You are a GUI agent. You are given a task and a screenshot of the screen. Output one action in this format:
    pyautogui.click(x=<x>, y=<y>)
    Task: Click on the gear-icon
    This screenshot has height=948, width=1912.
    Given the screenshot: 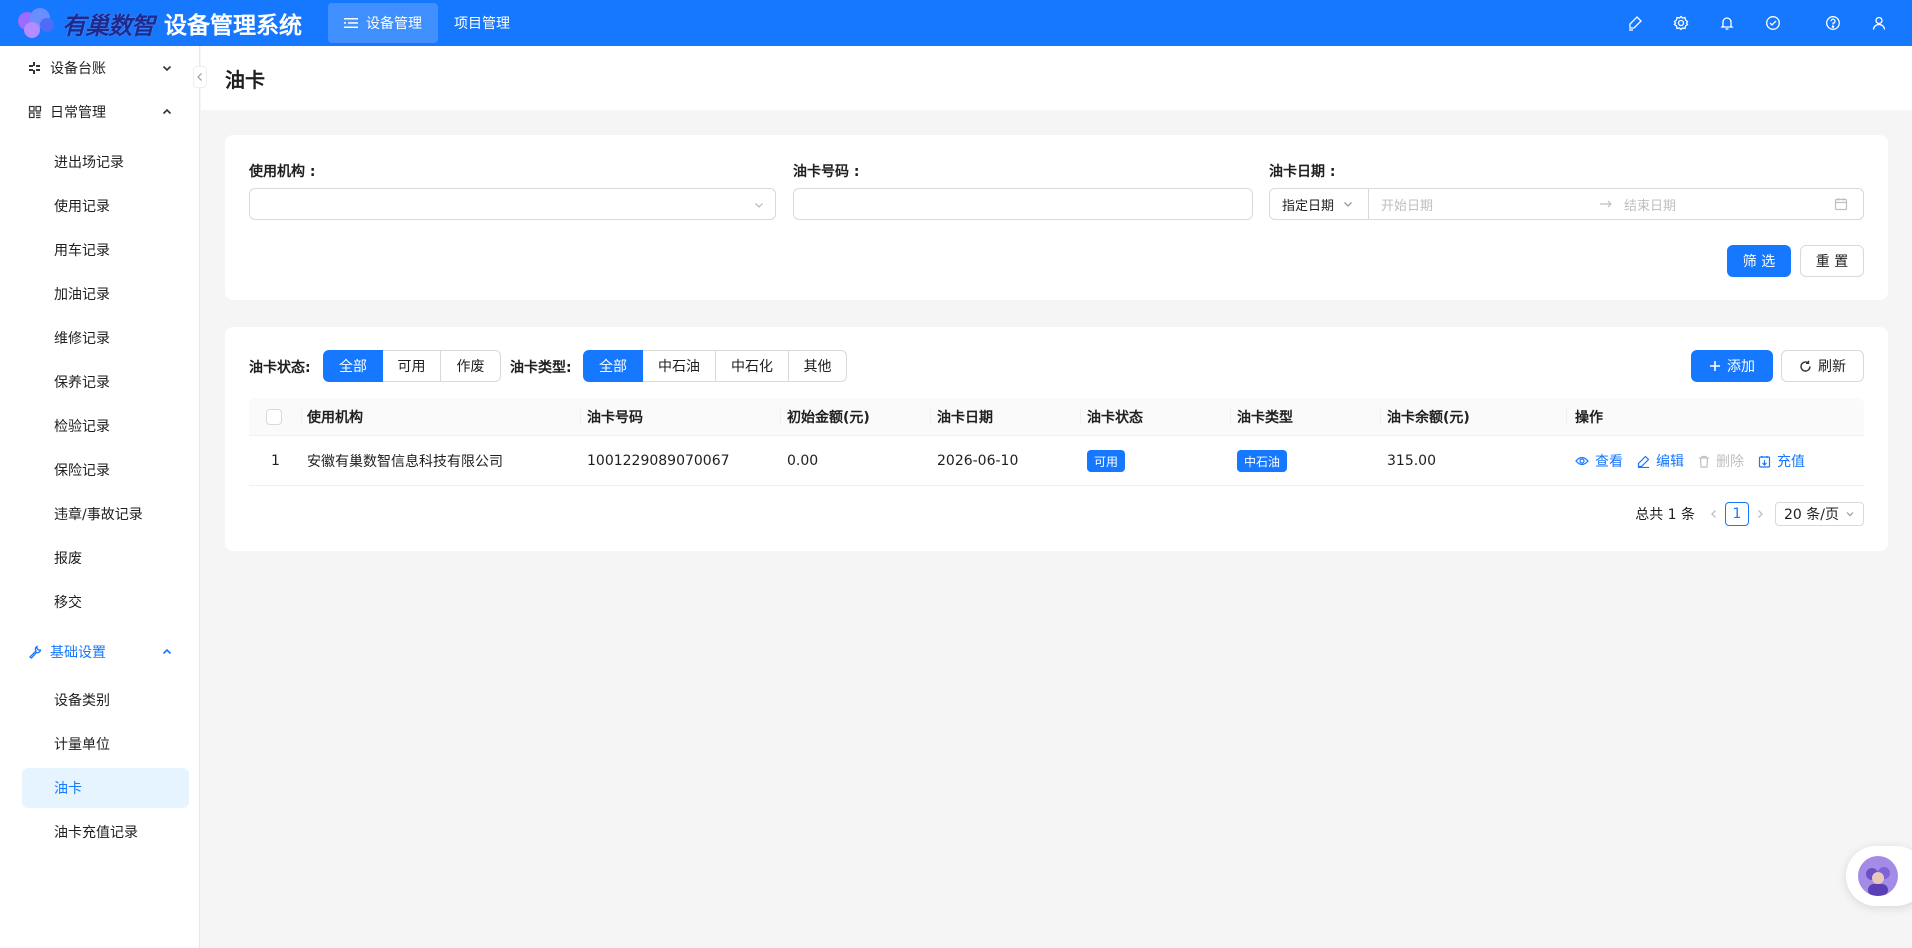 What is the action you would take?
    pyautogui.click(x=1681, y=23)
    